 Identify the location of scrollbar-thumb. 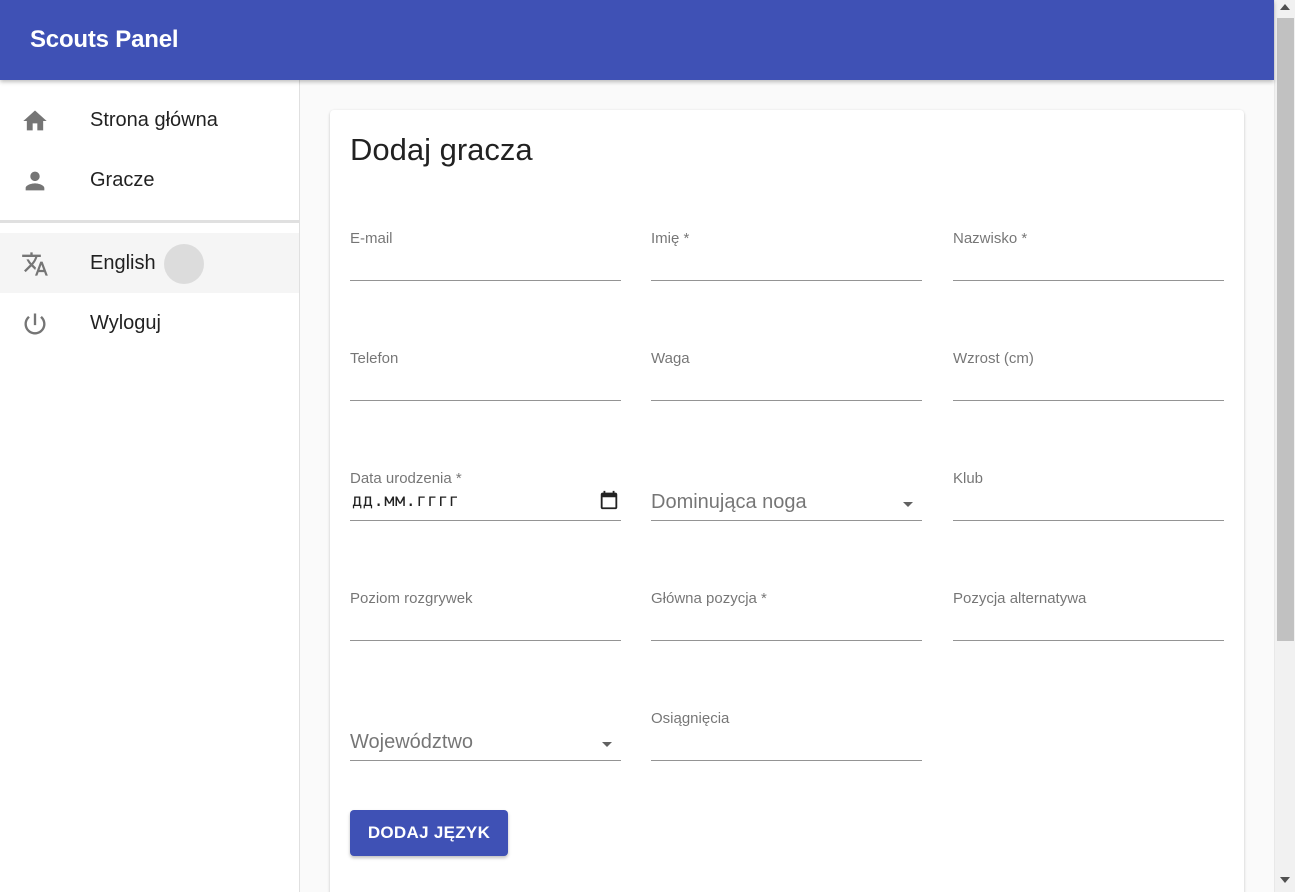
(1285, 329).